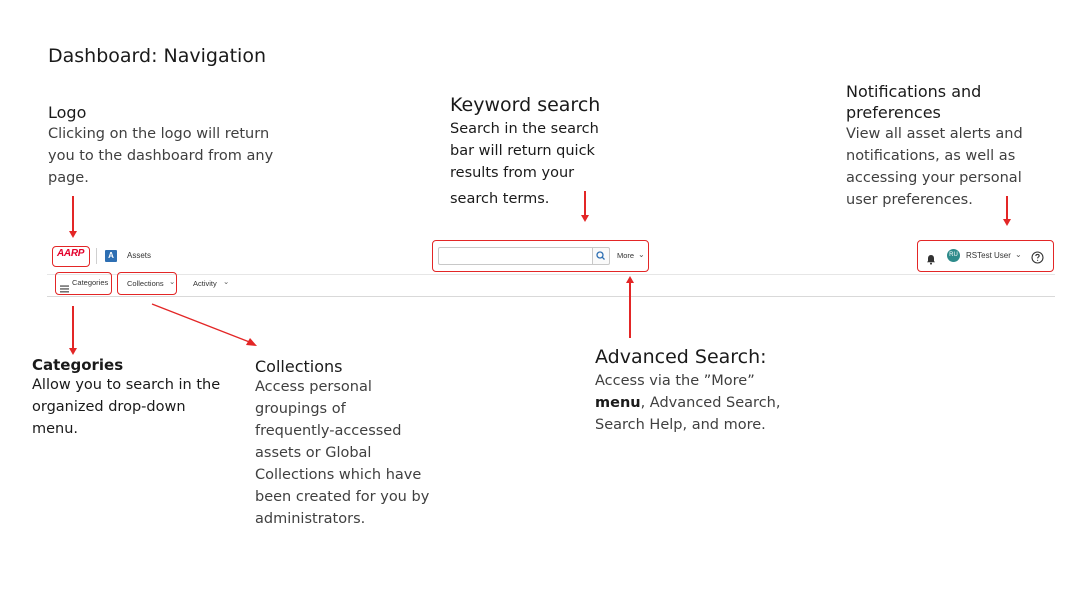 Image resolution: width=1080 pixels, height=608 pixels. Describe the element at coordinates (300, 409) in the screenshot. I see `collections-annotation-line: groupings of` at that location.